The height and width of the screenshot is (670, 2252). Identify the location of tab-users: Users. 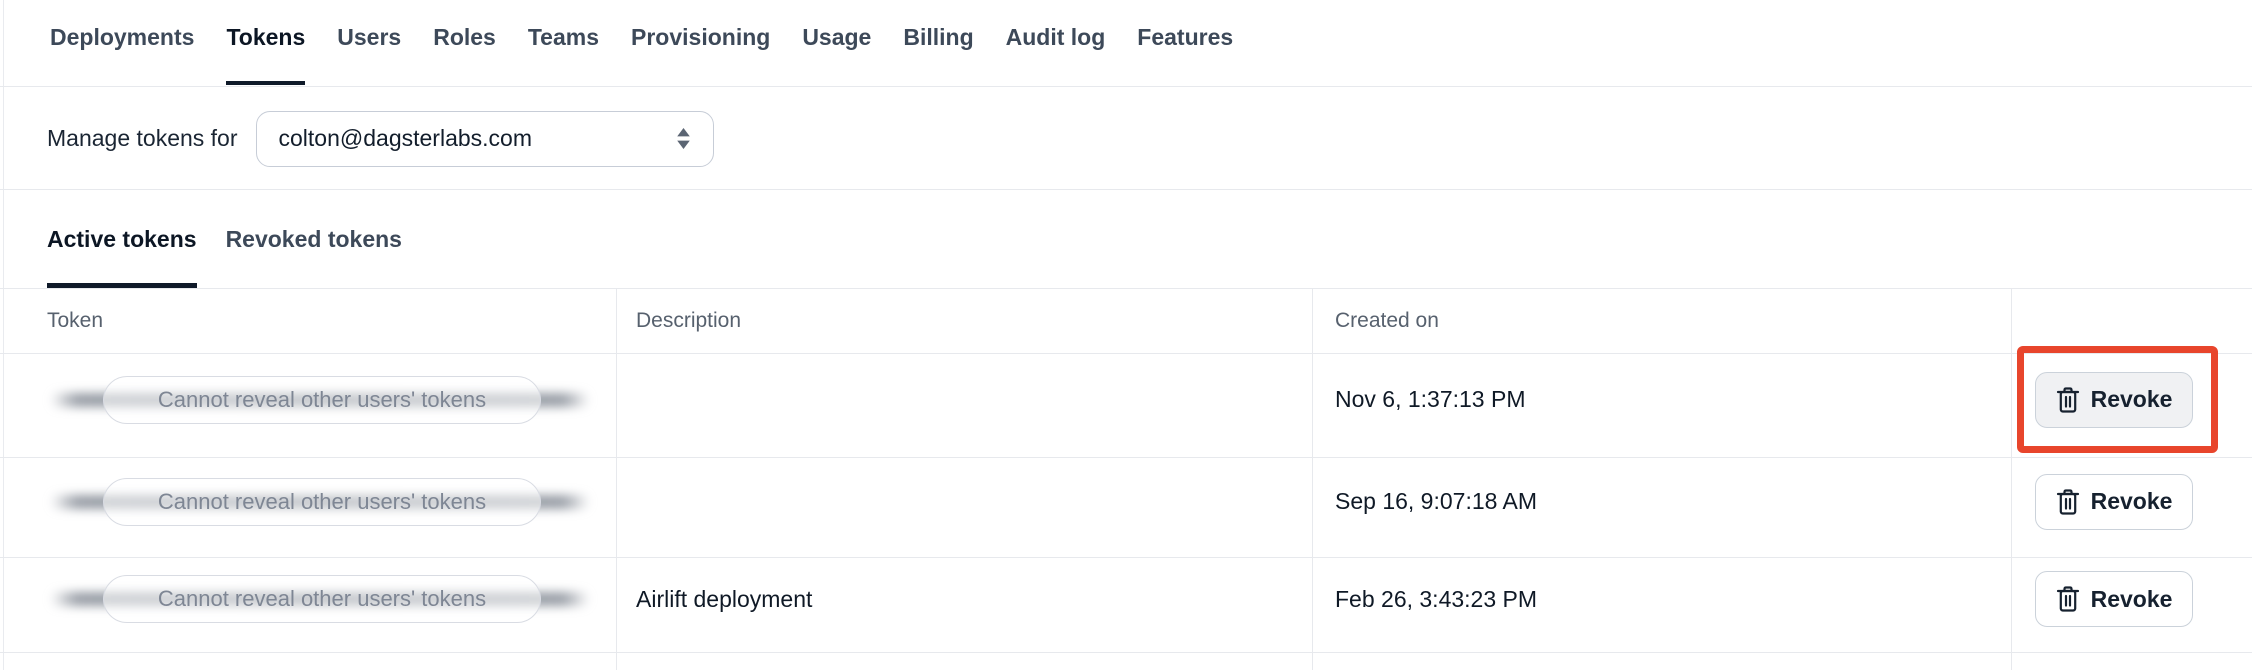
(369, 37).